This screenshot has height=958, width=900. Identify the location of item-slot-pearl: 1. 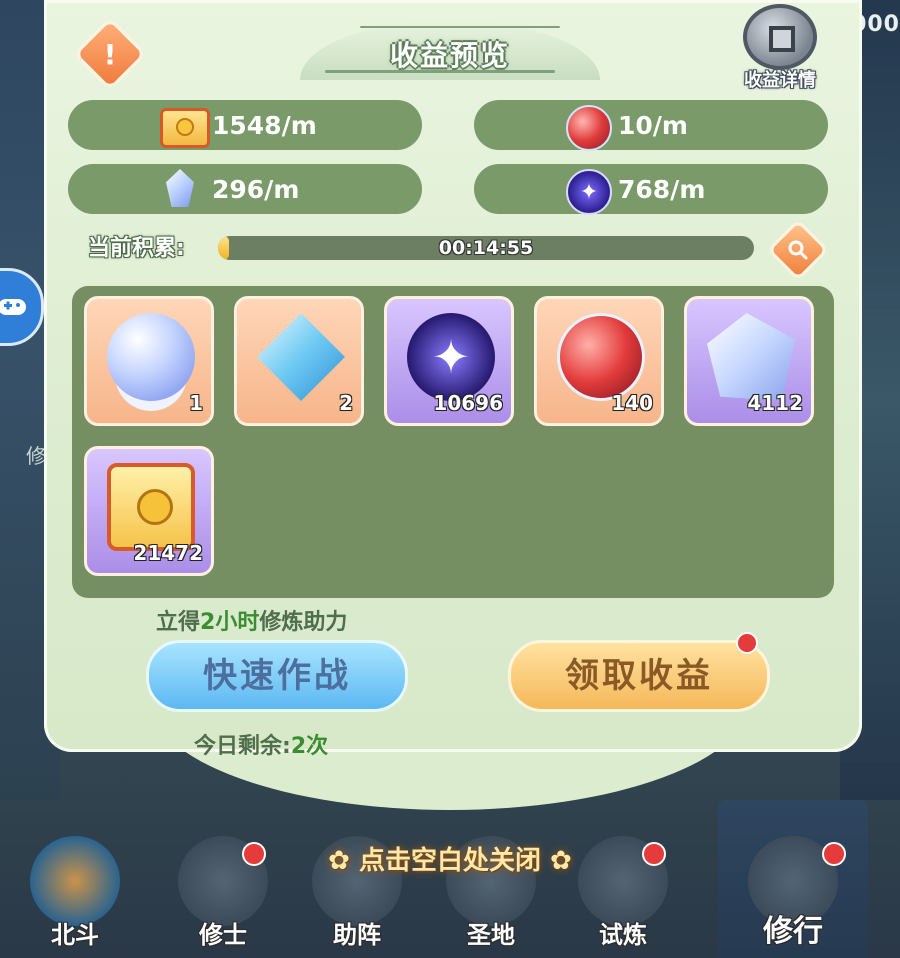
(149, 361).